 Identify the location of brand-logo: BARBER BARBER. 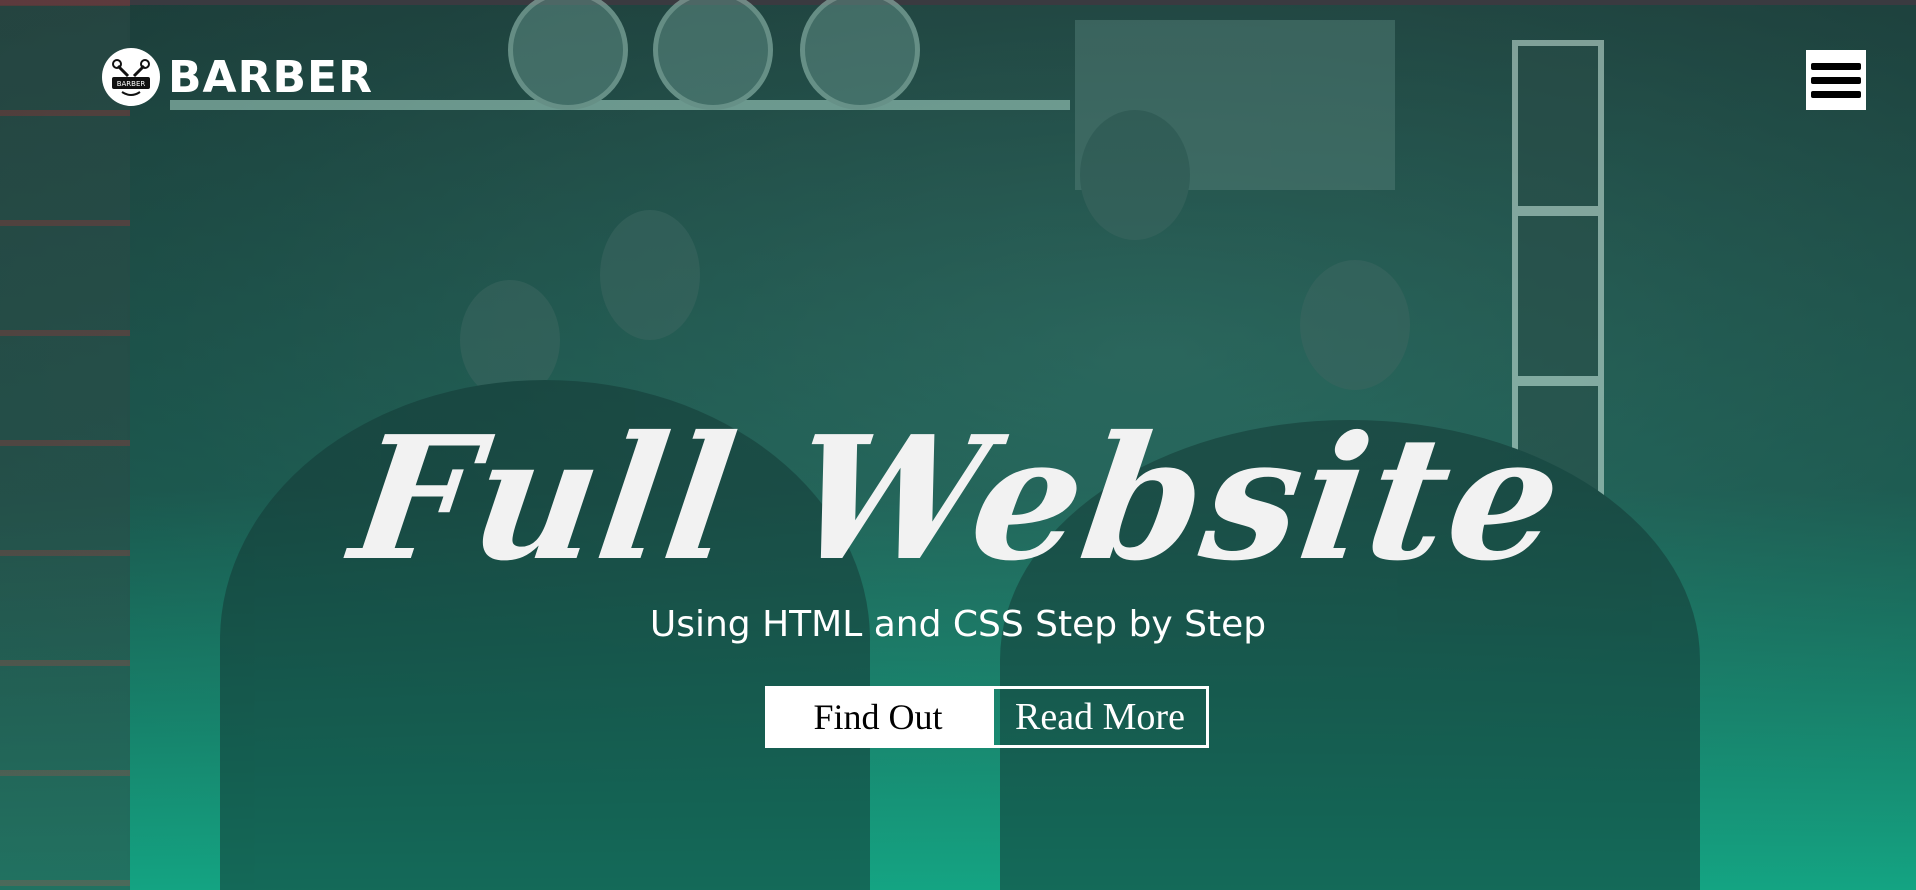
(237, 77).